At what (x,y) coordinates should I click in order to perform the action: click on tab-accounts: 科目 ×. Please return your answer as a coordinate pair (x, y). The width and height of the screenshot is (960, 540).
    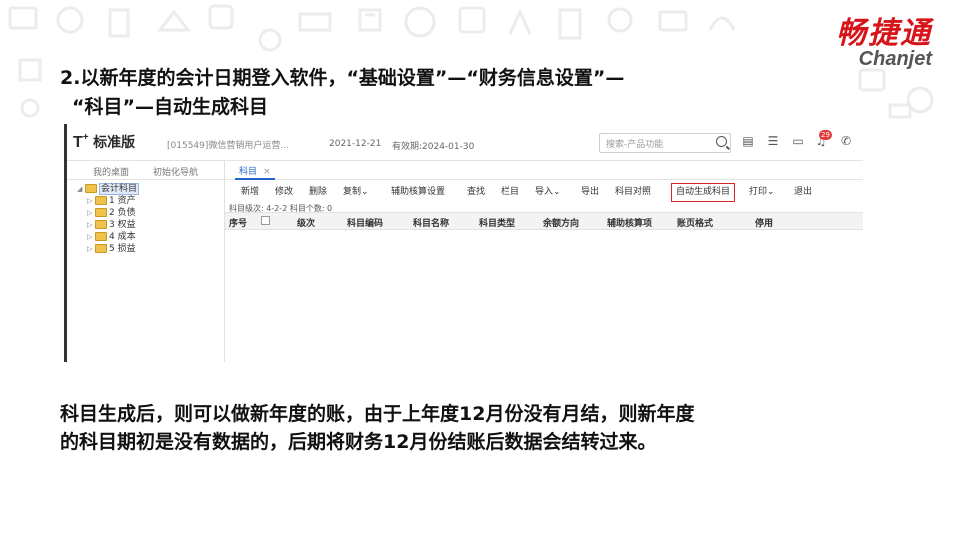
    Looking at the image, I should click on (255, 172).